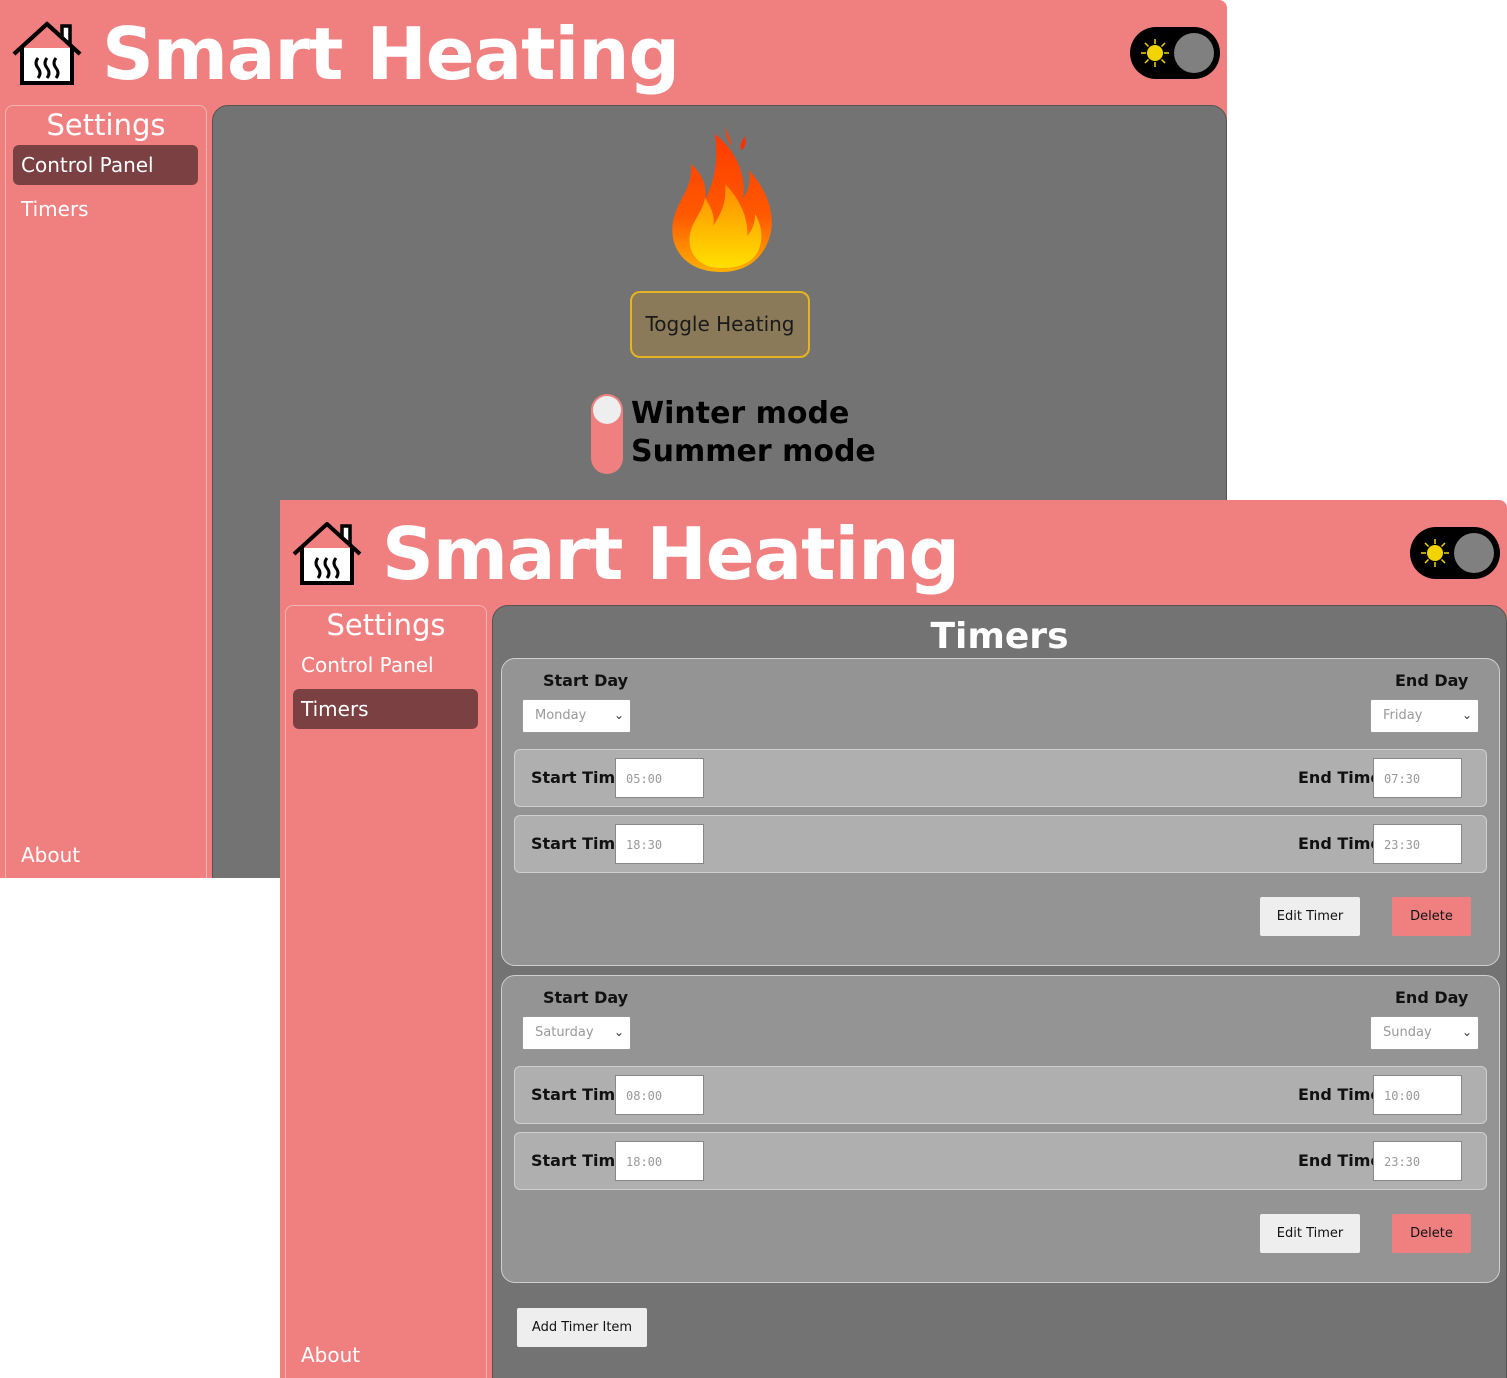 This screenshot has width=1507, height=1378. I want to click on winter-mode-label: Winter mode, so click(740, 413).